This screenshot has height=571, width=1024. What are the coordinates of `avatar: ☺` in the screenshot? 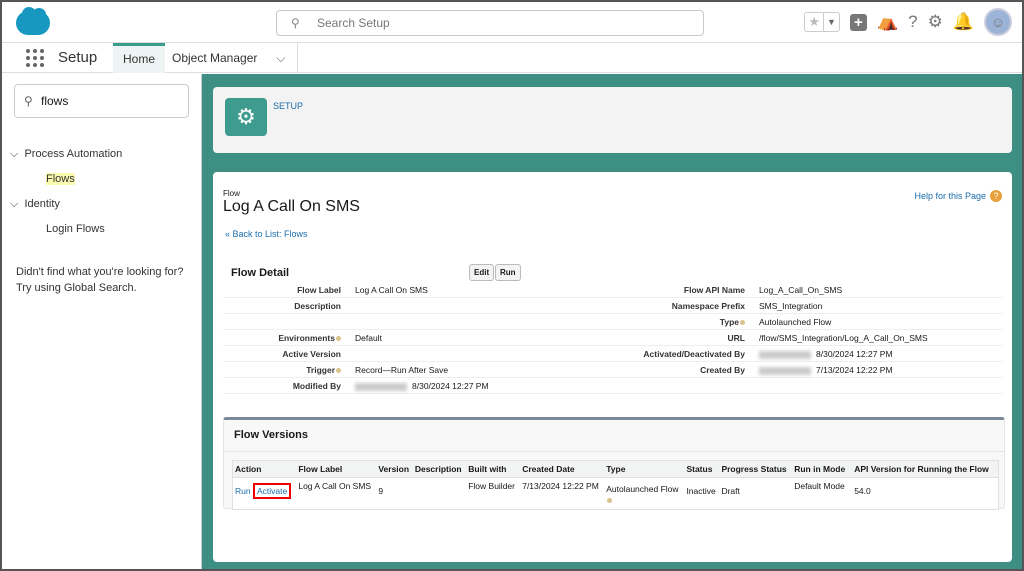 It's located at (998, 22).